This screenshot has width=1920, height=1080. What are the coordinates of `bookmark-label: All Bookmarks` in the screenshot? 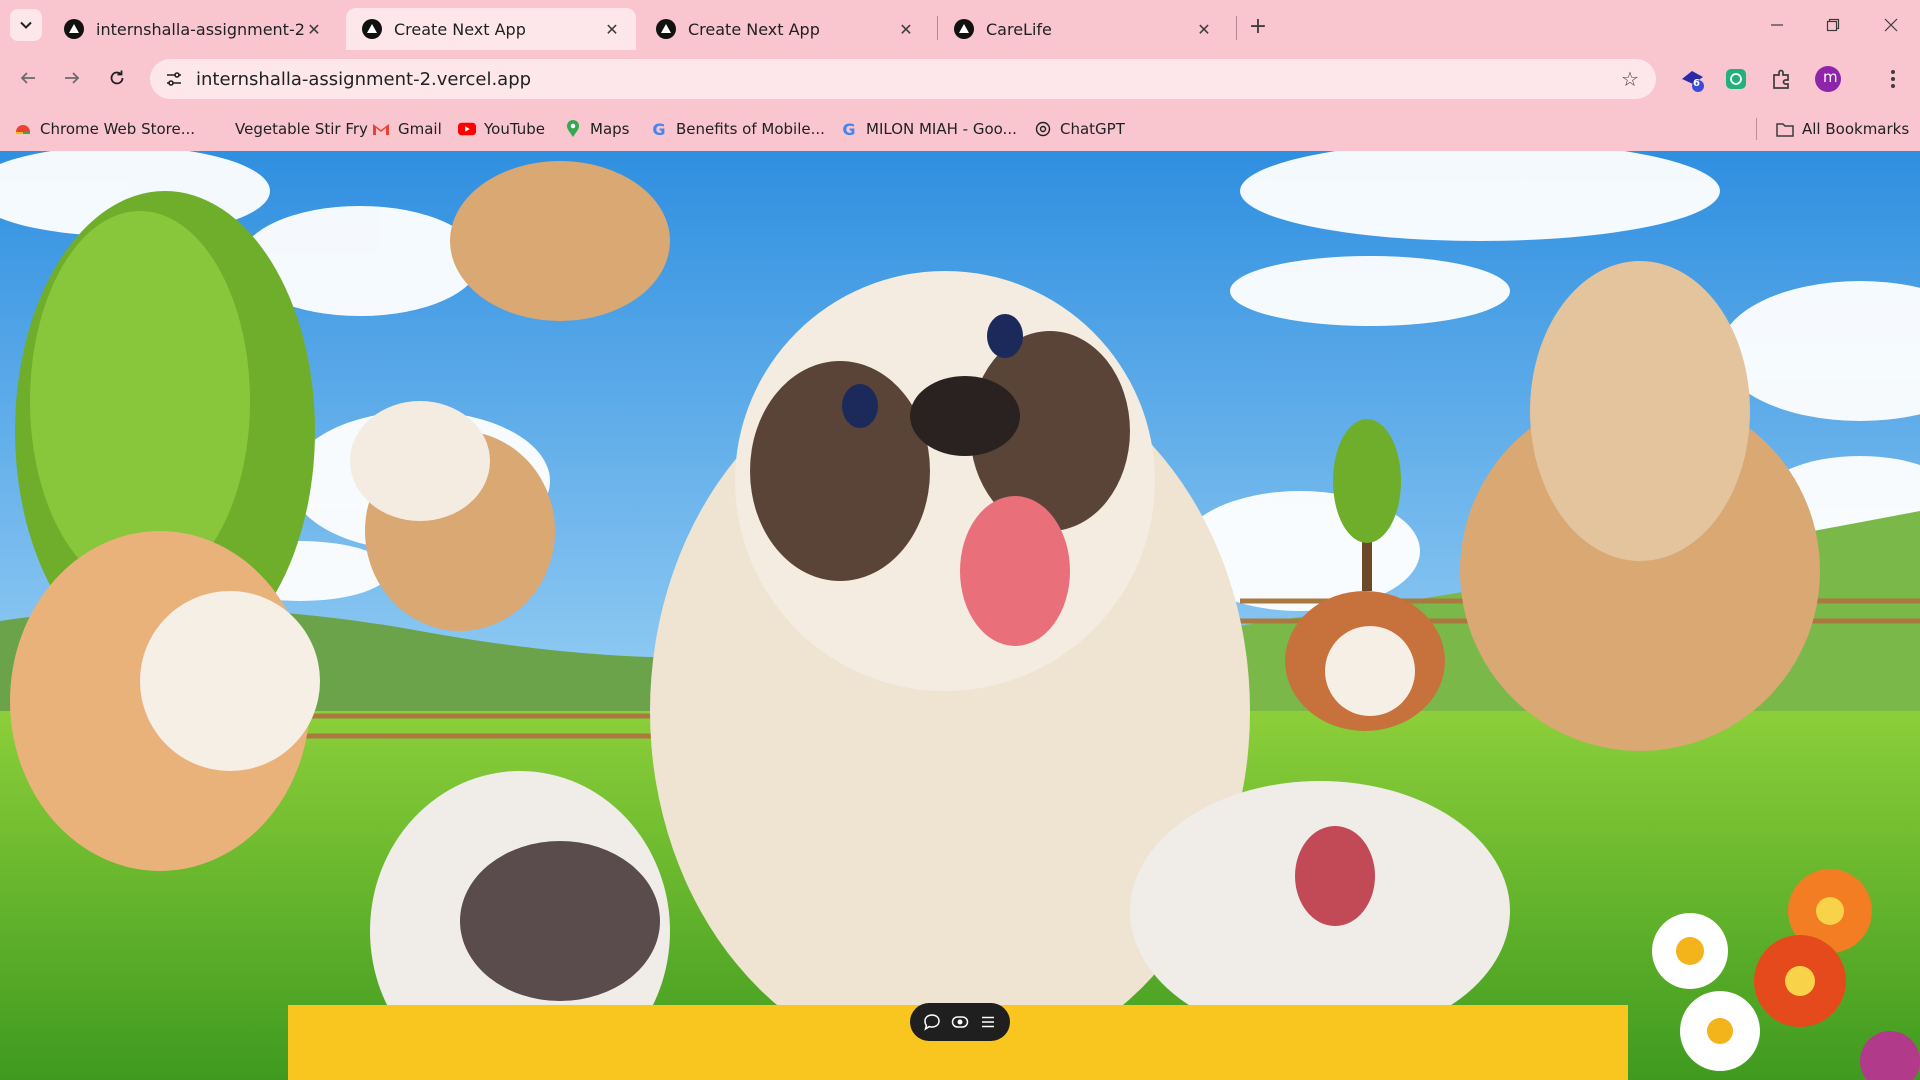 It's located at (1856, 129).